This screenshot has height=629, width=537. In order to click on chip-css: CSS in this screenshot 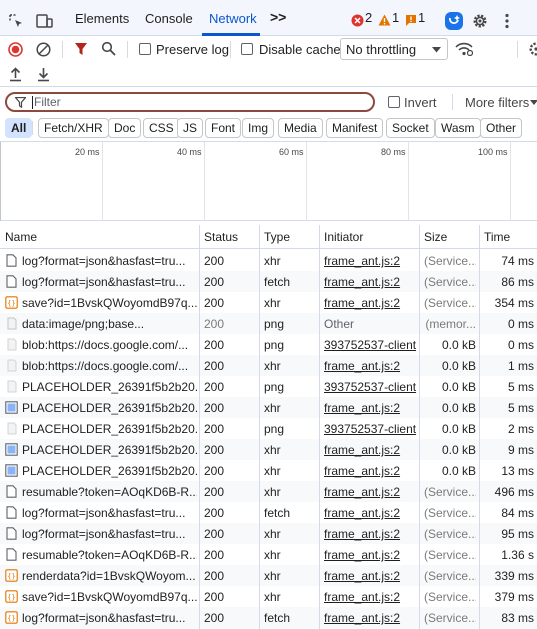, I will do `click(161, 128)`.